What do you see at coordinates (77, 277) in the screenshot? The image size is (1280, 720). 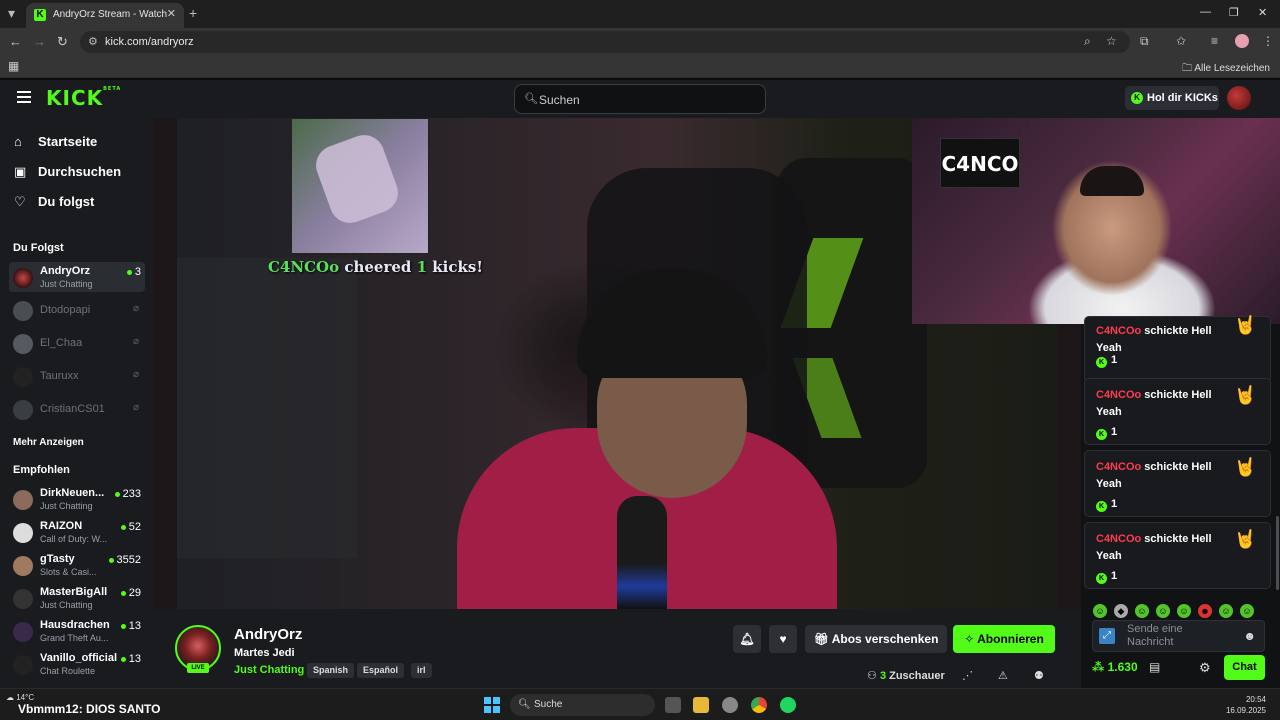 I see `sidebar-channel-andryorz: AndryOrz Just Chatting 3` at bounding box center [77, 277].